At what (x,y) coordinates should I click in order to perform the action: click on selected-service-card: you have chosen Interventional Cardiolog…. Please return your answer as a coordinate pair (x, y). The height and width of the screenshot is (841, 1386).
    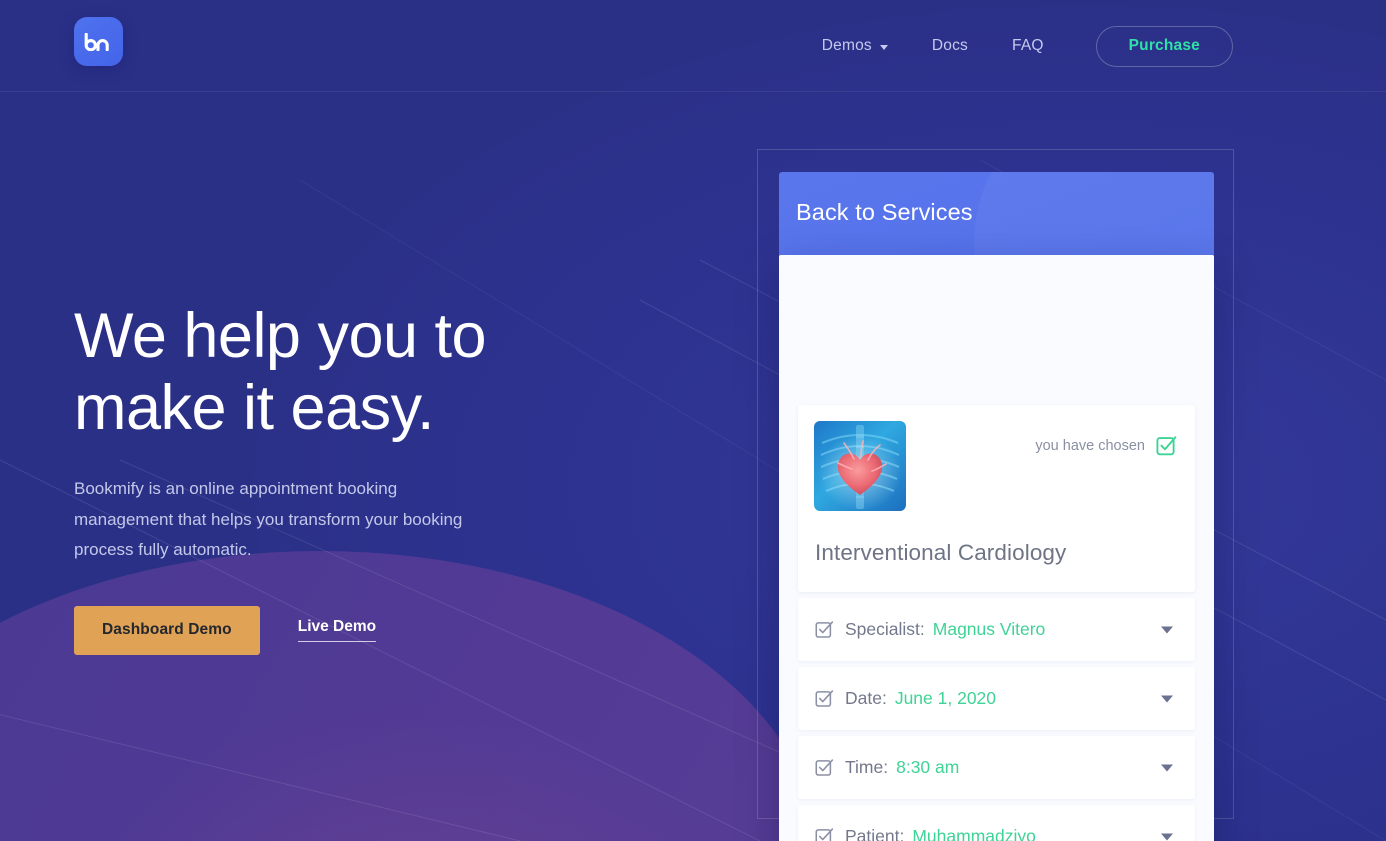
    Looking at the image, I should click on (996, 498).